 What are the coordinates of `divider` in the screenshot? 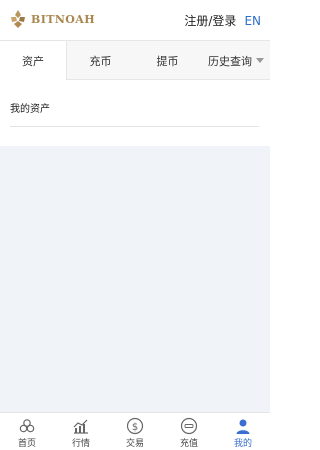 It's located at (134, 126).